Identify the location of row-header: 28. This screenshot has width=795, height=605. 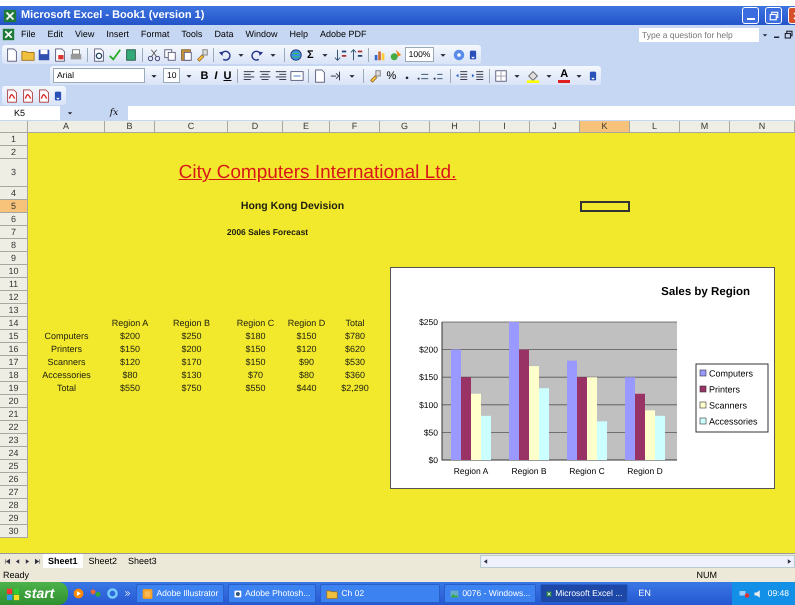
(14, 505).